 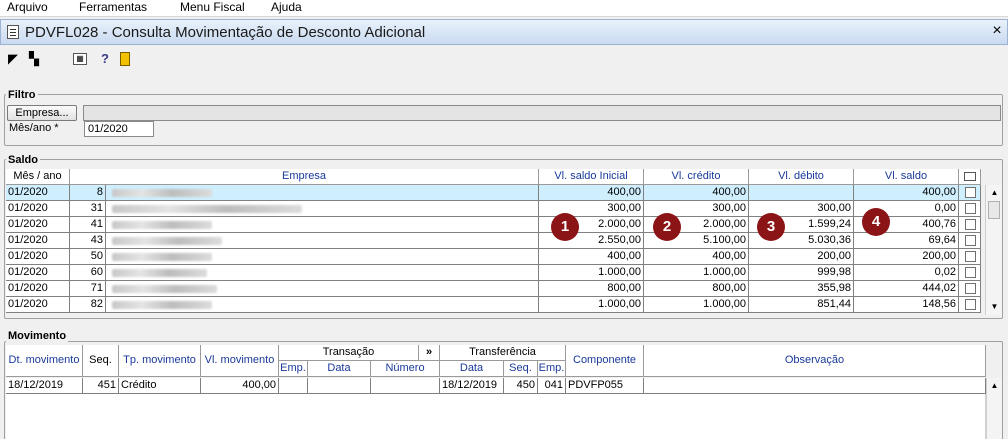 I want to click on col-emp: Emp., so click(x=293, y=369).